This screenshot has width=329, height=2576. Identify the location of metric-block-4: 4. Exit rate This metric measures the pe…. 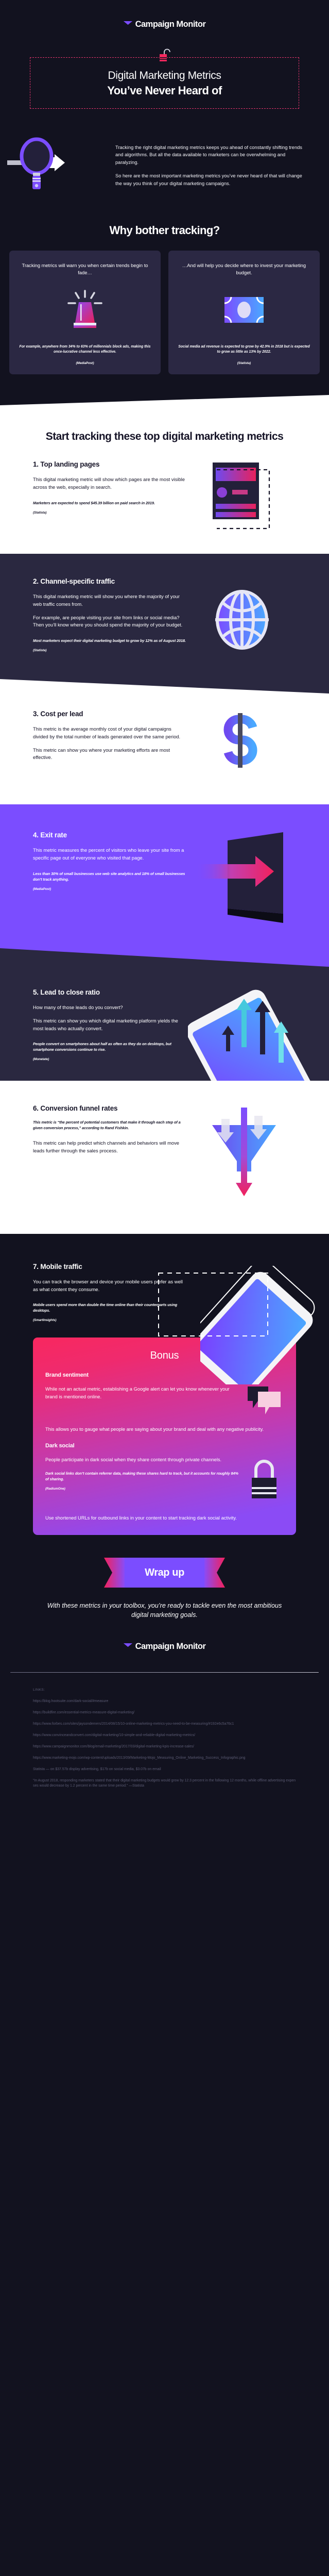
(164, 874).